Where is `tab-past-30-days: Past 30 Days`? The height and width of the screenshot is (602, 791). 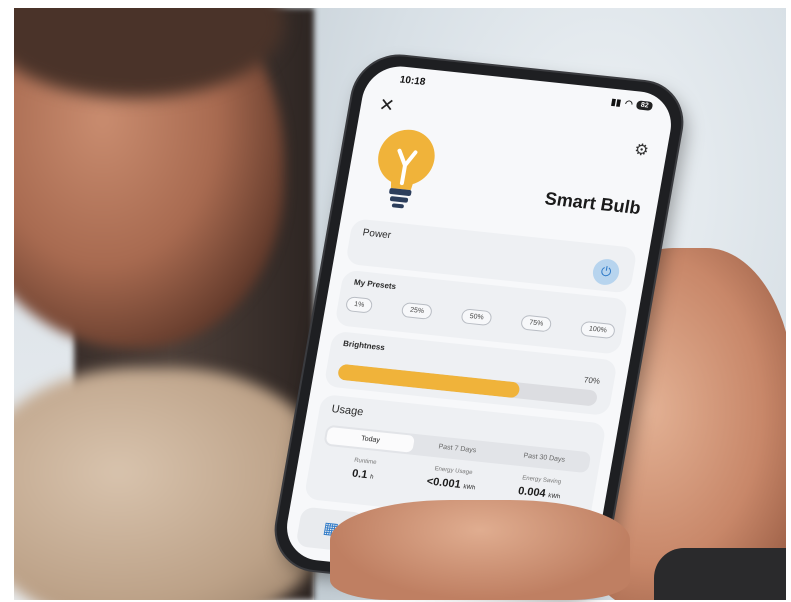 tab-past-30-days: Past 30 Days is located at coordinates (544, 458).